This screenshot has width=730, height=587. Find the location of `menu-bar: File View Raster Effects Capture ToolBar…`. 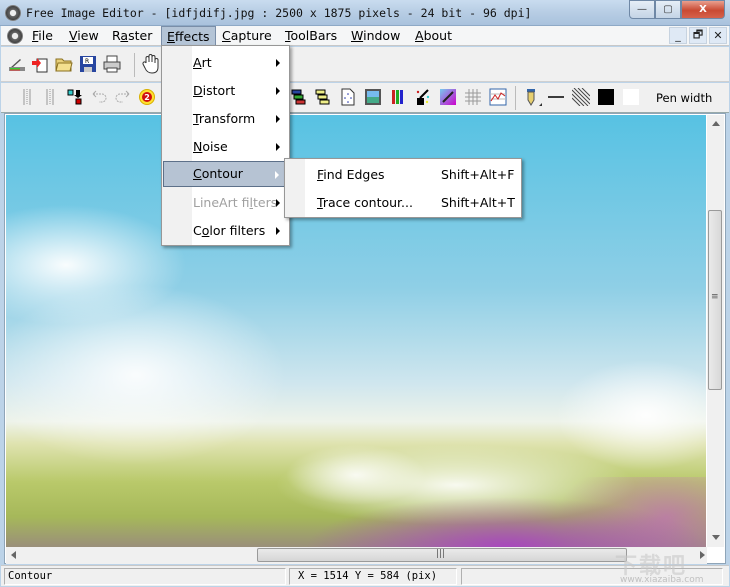

menu-bar: File View Raster Effects Capture ToolBar… is located at coordinates (365, 36).